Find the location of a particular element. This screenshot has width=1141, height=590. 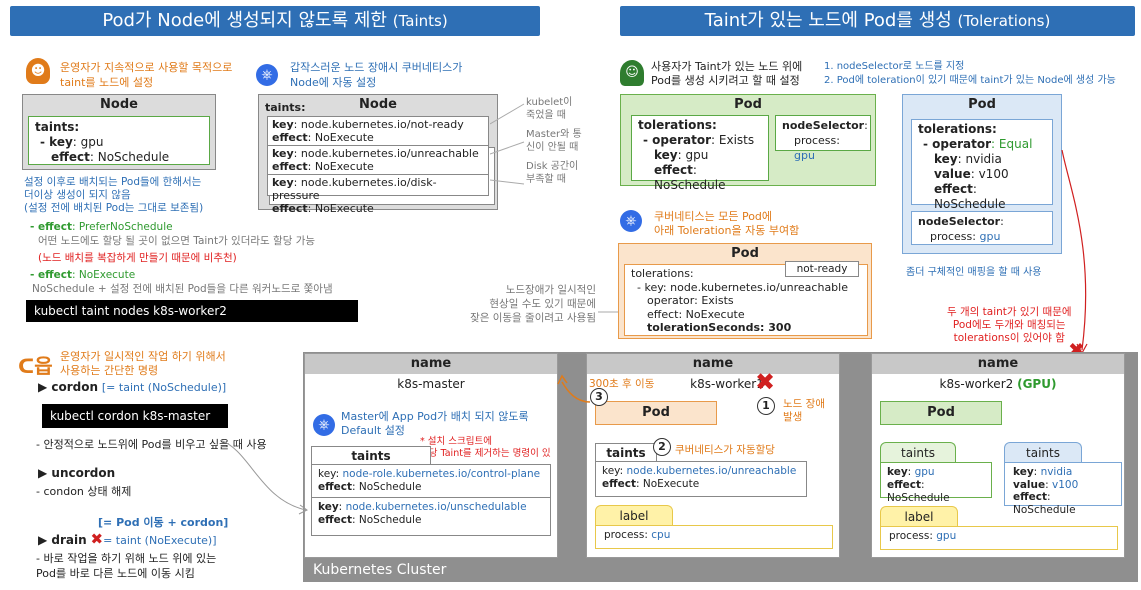

note-line: * 설치 스크립트에 is located at coordinates (456, 441).